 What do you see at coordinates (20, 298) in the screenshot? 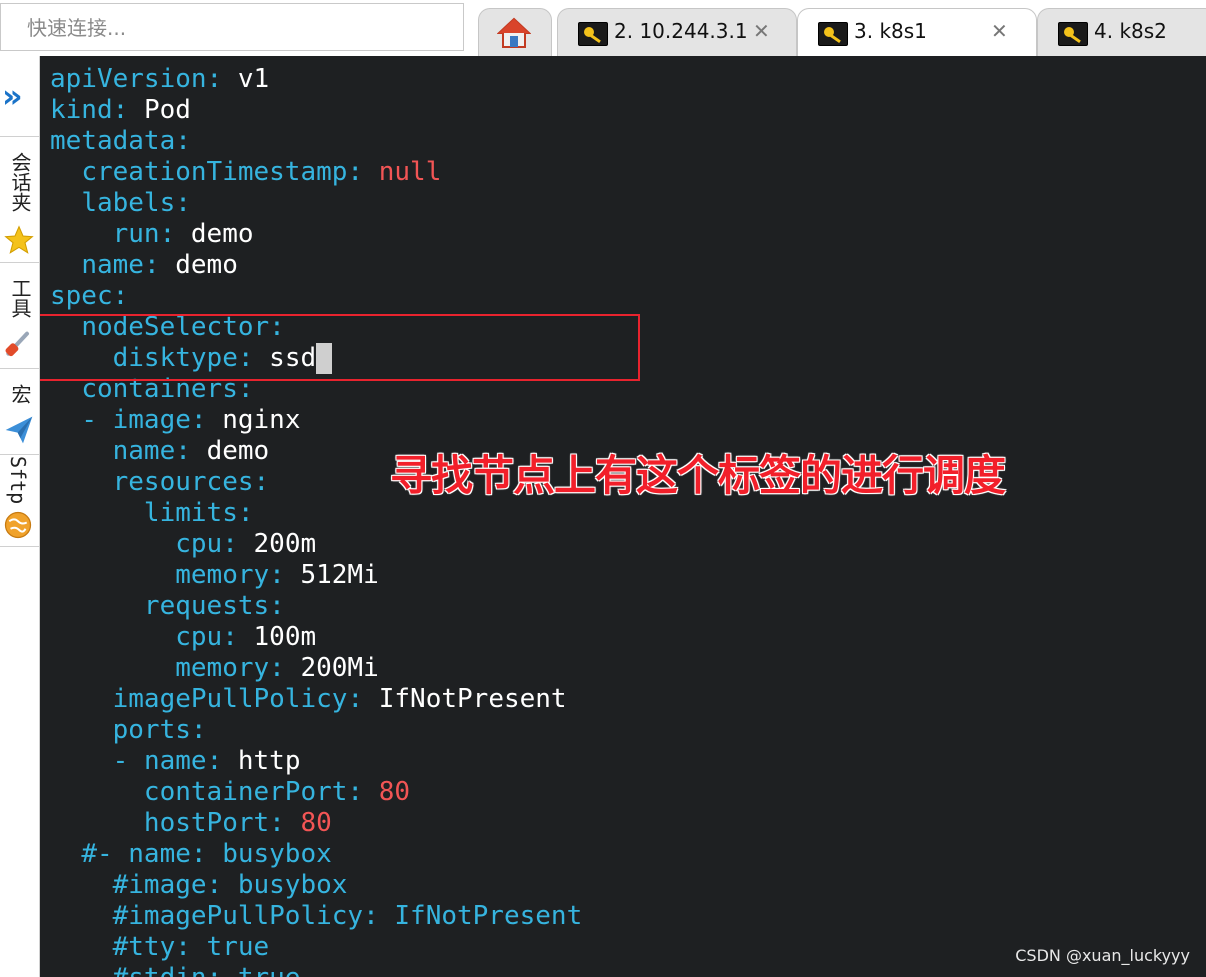
I see `sidebar-item-label: 工具` at bounding box center [20, 298].